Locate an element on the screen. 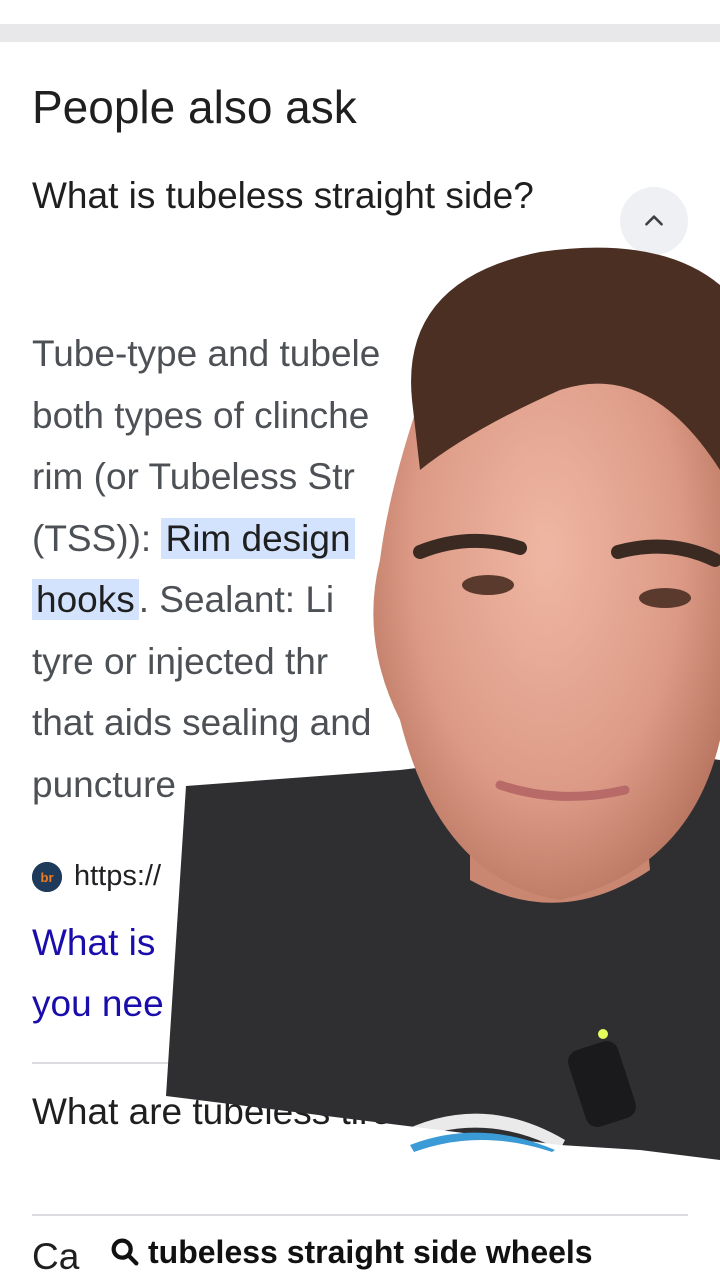 This screenshot has width=720, height=1284. search-icon is located at coordinates (125, 1252).